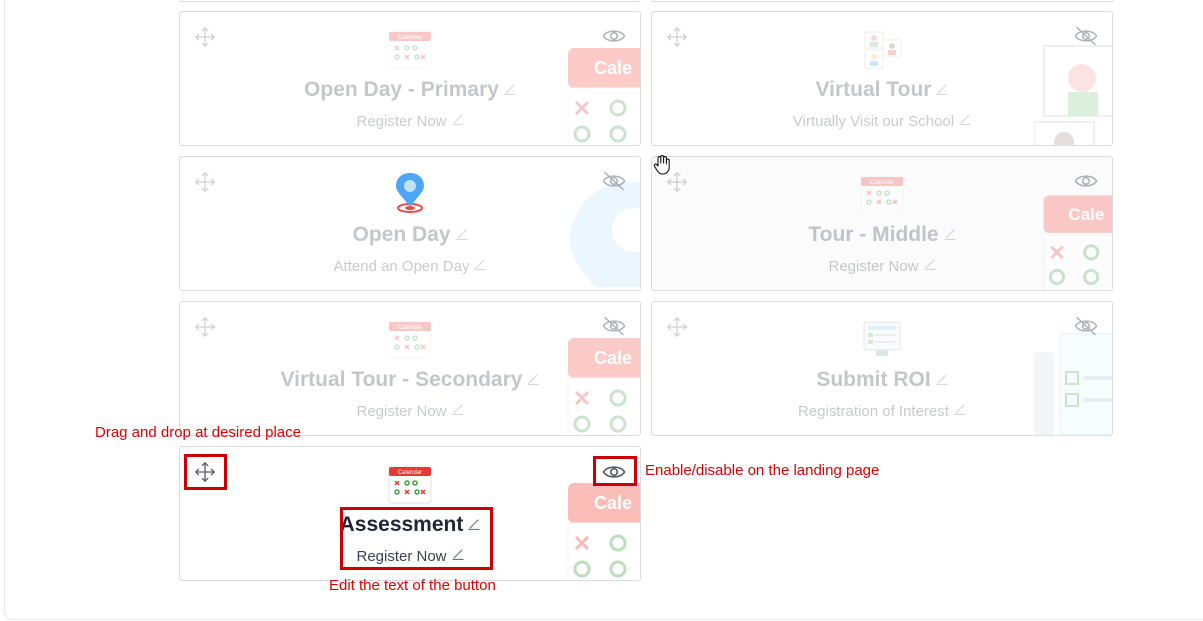 The image size is (1203, 621). Describe the element at coordinates (401, 234) in the screenshot. I see `card-title: Open Day` at that location.